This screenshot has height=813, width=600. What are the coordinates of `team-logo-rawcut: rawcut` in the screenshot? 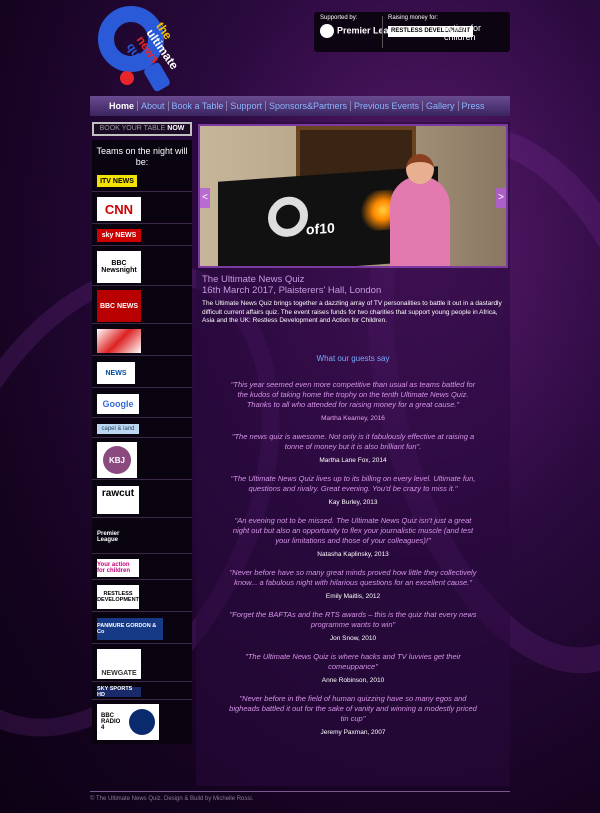 It's located at (142, 500).